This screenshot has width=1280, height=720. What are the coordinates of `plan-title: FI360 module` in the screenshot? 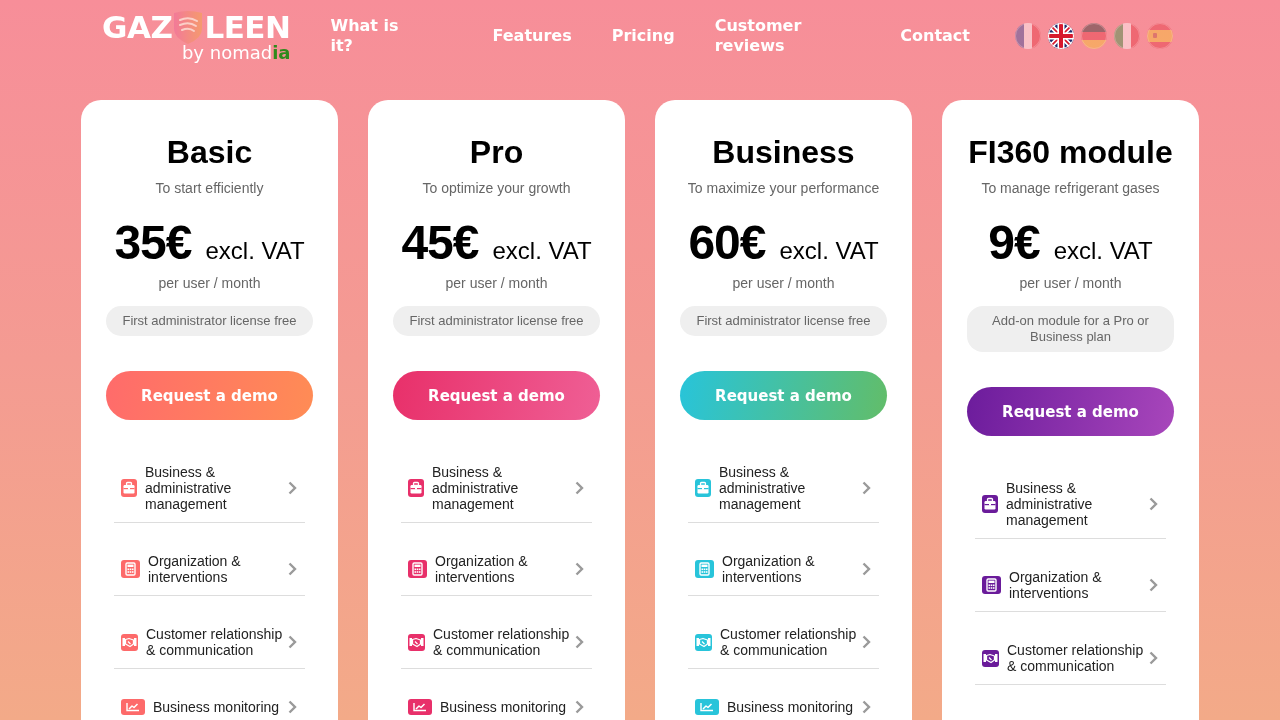 It's located at (1070, 152).